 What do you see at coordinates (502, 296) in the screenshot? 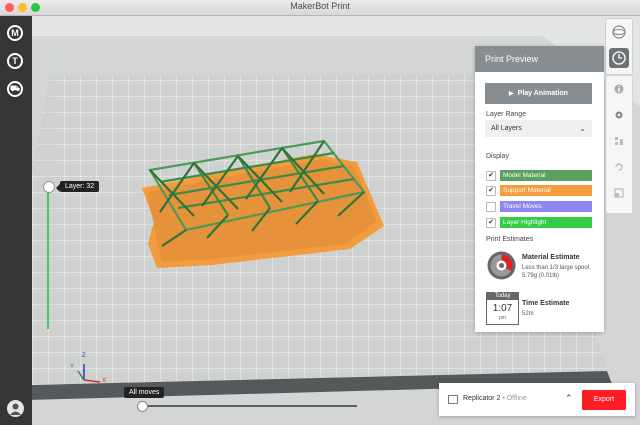
I see `calendar-day: Today` at bounding box center [502, 296].